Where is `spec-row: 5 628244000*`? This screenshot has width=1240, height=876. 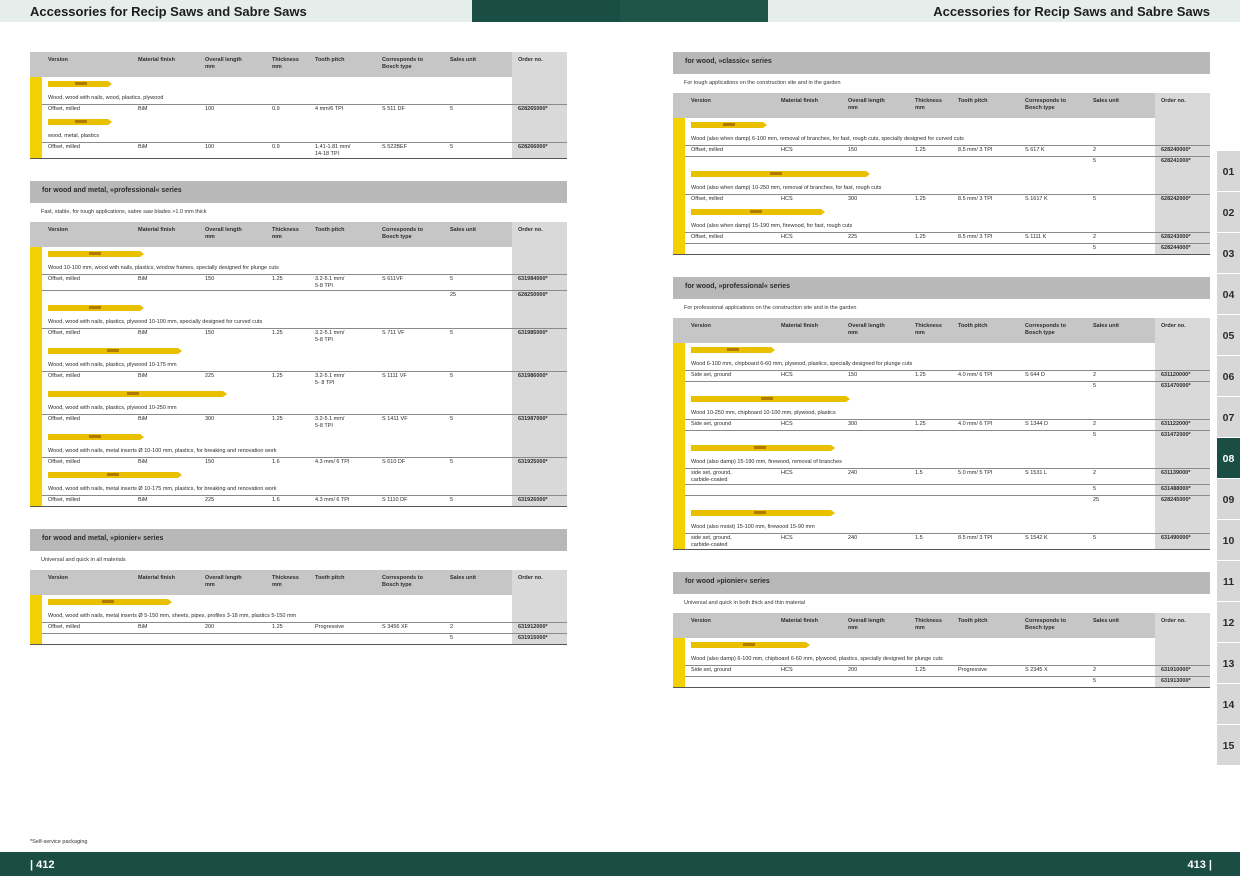 spec-row: 5 628244000* is located at coordinates (941, 248).